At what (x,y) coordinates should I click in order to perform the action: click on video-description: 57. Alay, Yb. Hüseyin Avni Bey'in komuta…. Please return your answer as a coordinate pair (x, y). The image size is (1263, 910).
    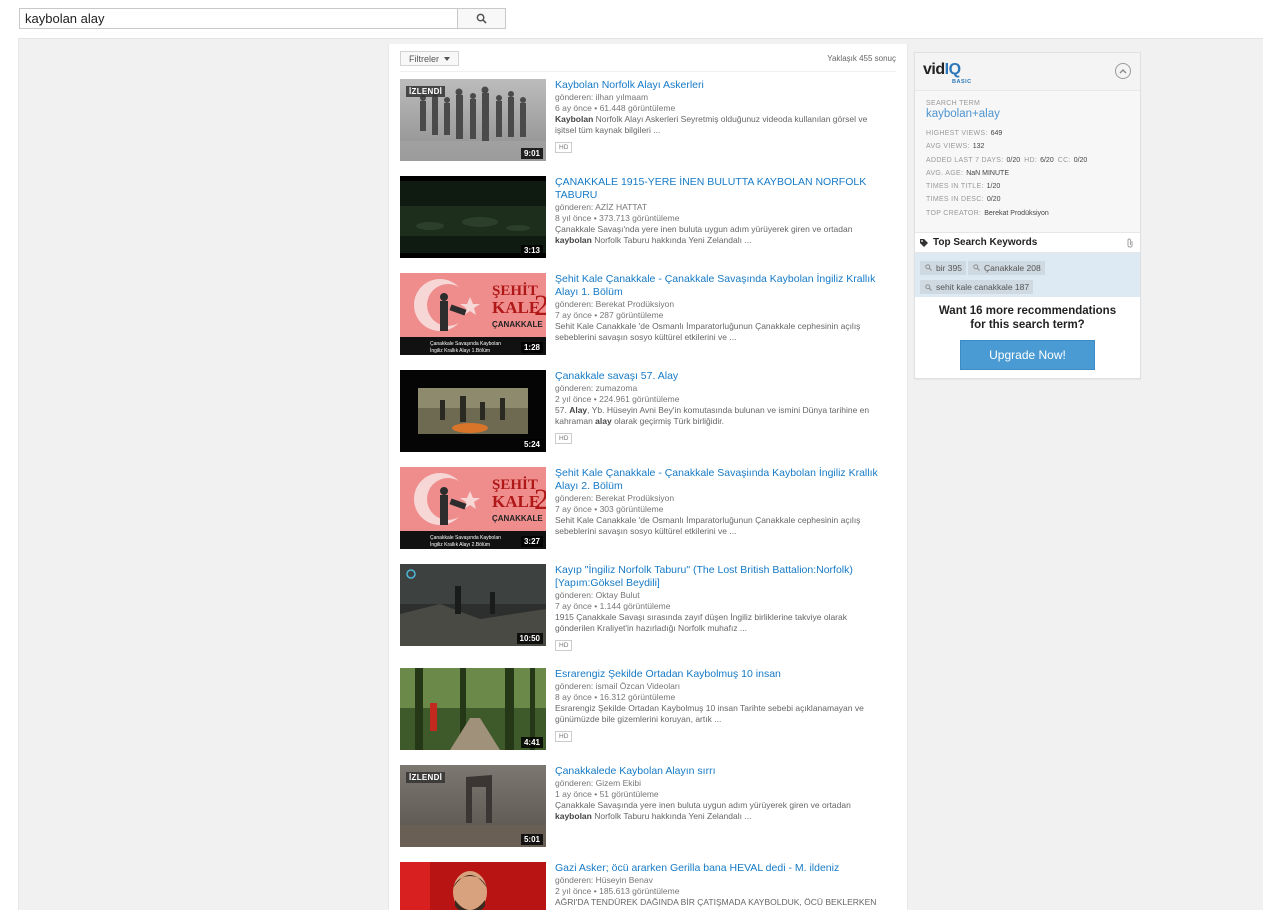
    Looking at the image, I should click on (712, 415).